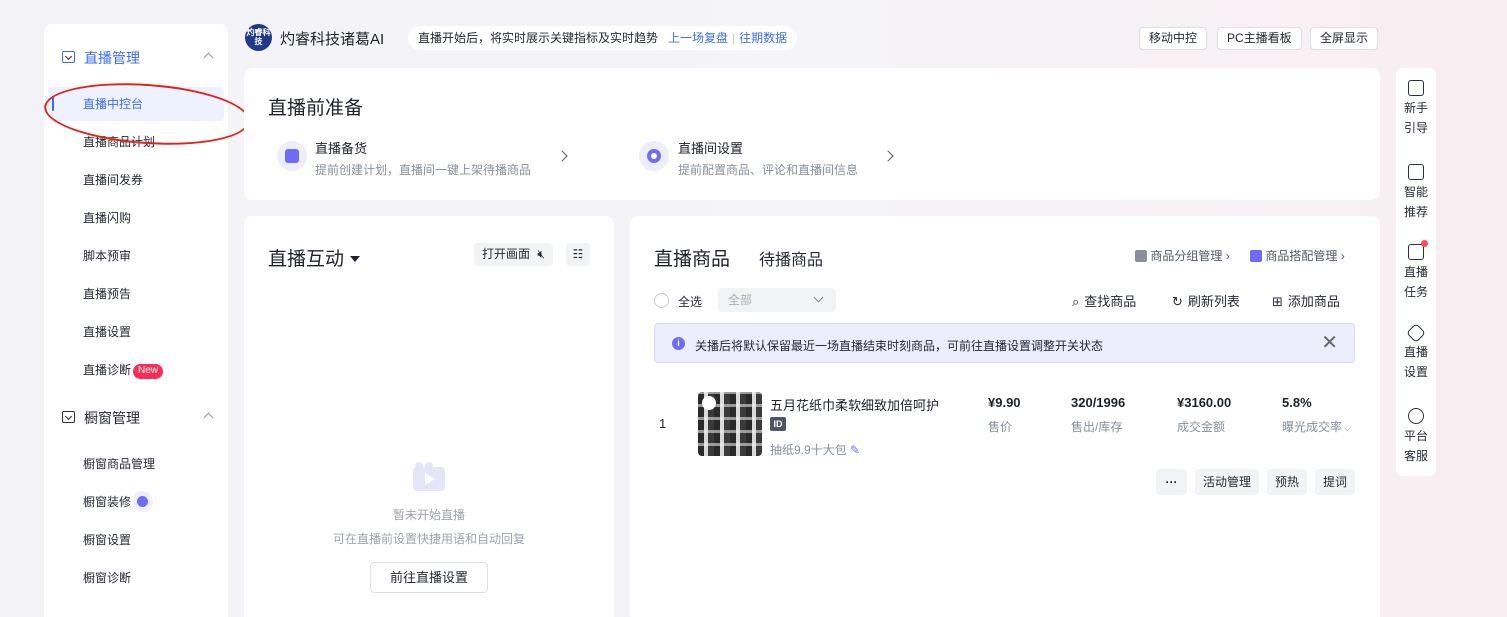  I want to click on fullscreen-button: 全屏显示, so click(1344, 38).